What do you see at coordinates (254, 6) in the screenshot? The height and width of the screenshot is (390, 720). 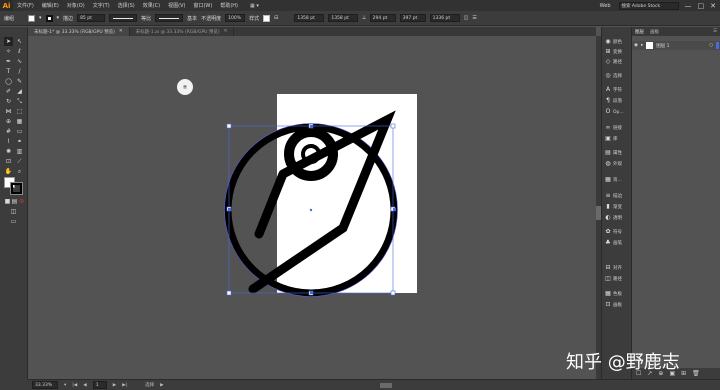 I see `bridge-icon: ▦ ▾` at bounding box center [254, 6].